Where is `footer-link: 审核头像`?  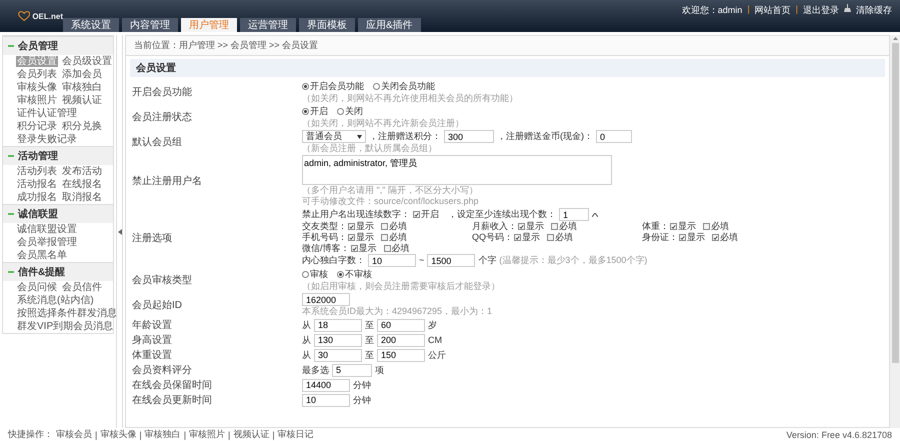 footer-link: 审核头像 is located at coordinates (118, 434).